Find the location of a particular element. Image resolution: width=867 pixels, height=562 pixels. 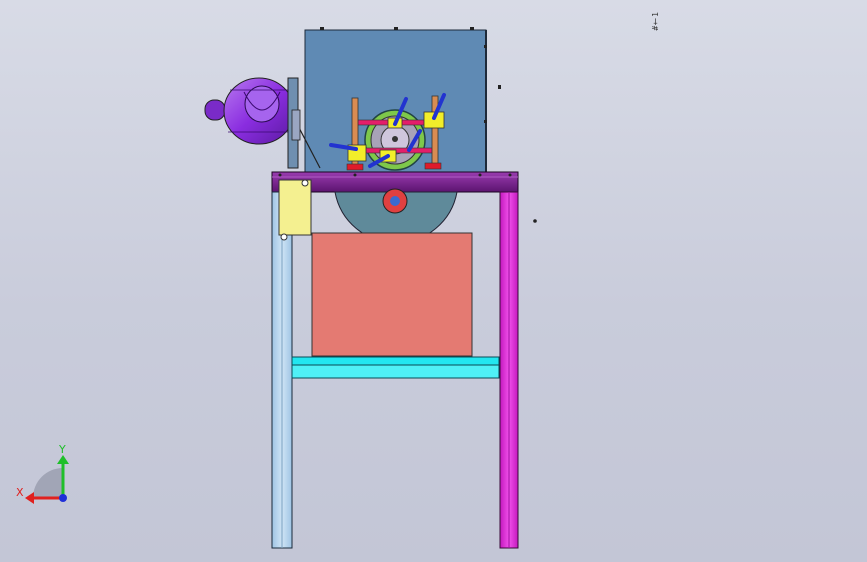

crossbar is located at coordinates (395, 367).